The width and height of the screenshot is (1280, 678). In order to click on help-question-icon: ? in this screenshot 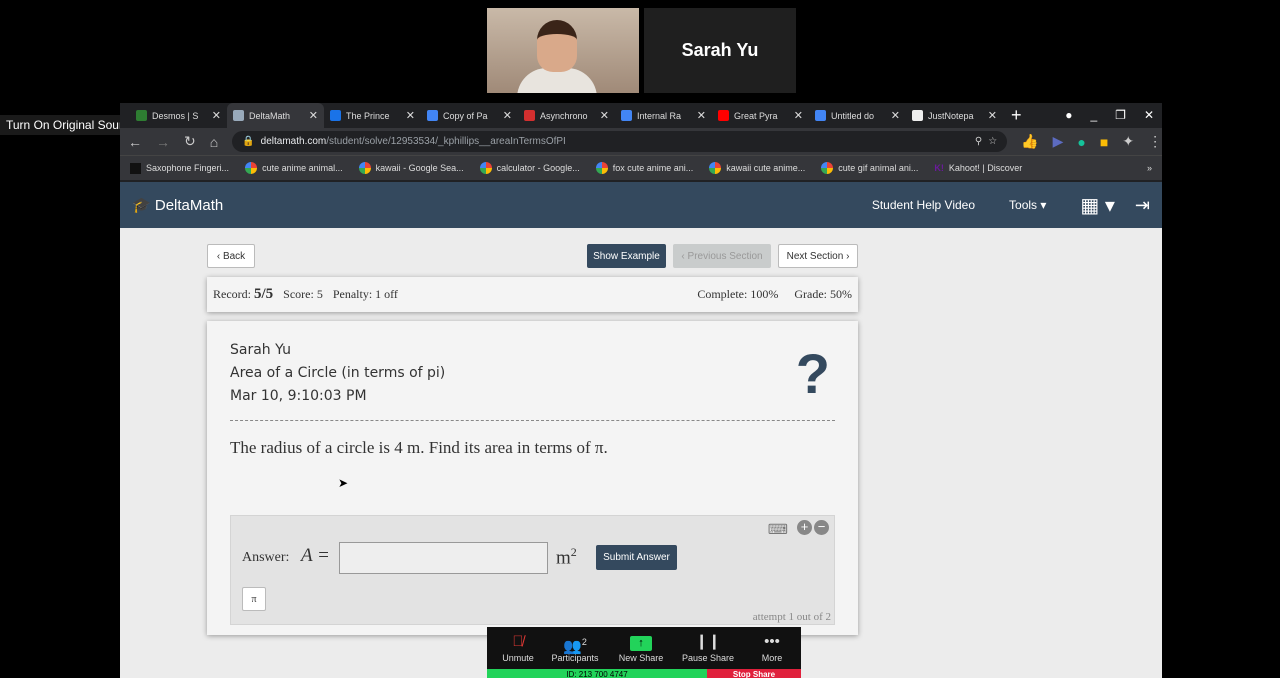, I will do `click(813, 373)`.